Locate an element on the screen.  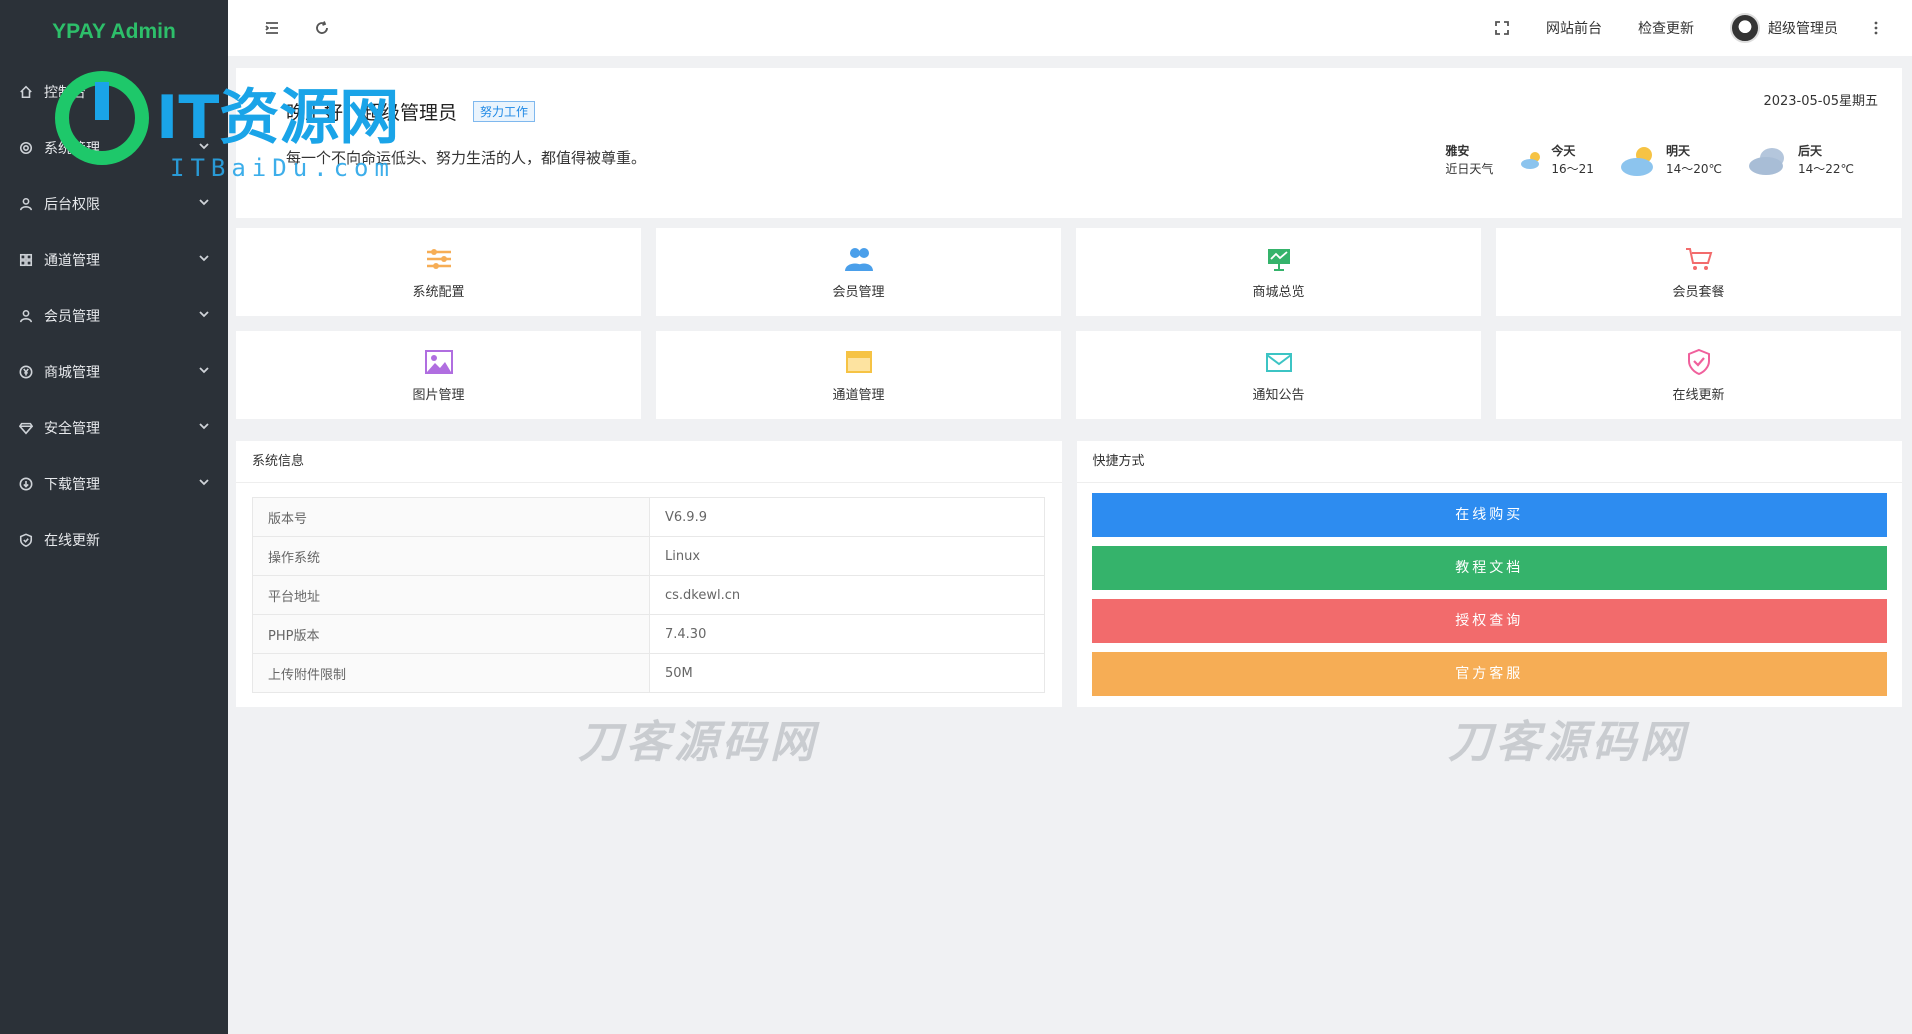
table-row: 上传附件限制 50M is located at coordinates (648, 673).